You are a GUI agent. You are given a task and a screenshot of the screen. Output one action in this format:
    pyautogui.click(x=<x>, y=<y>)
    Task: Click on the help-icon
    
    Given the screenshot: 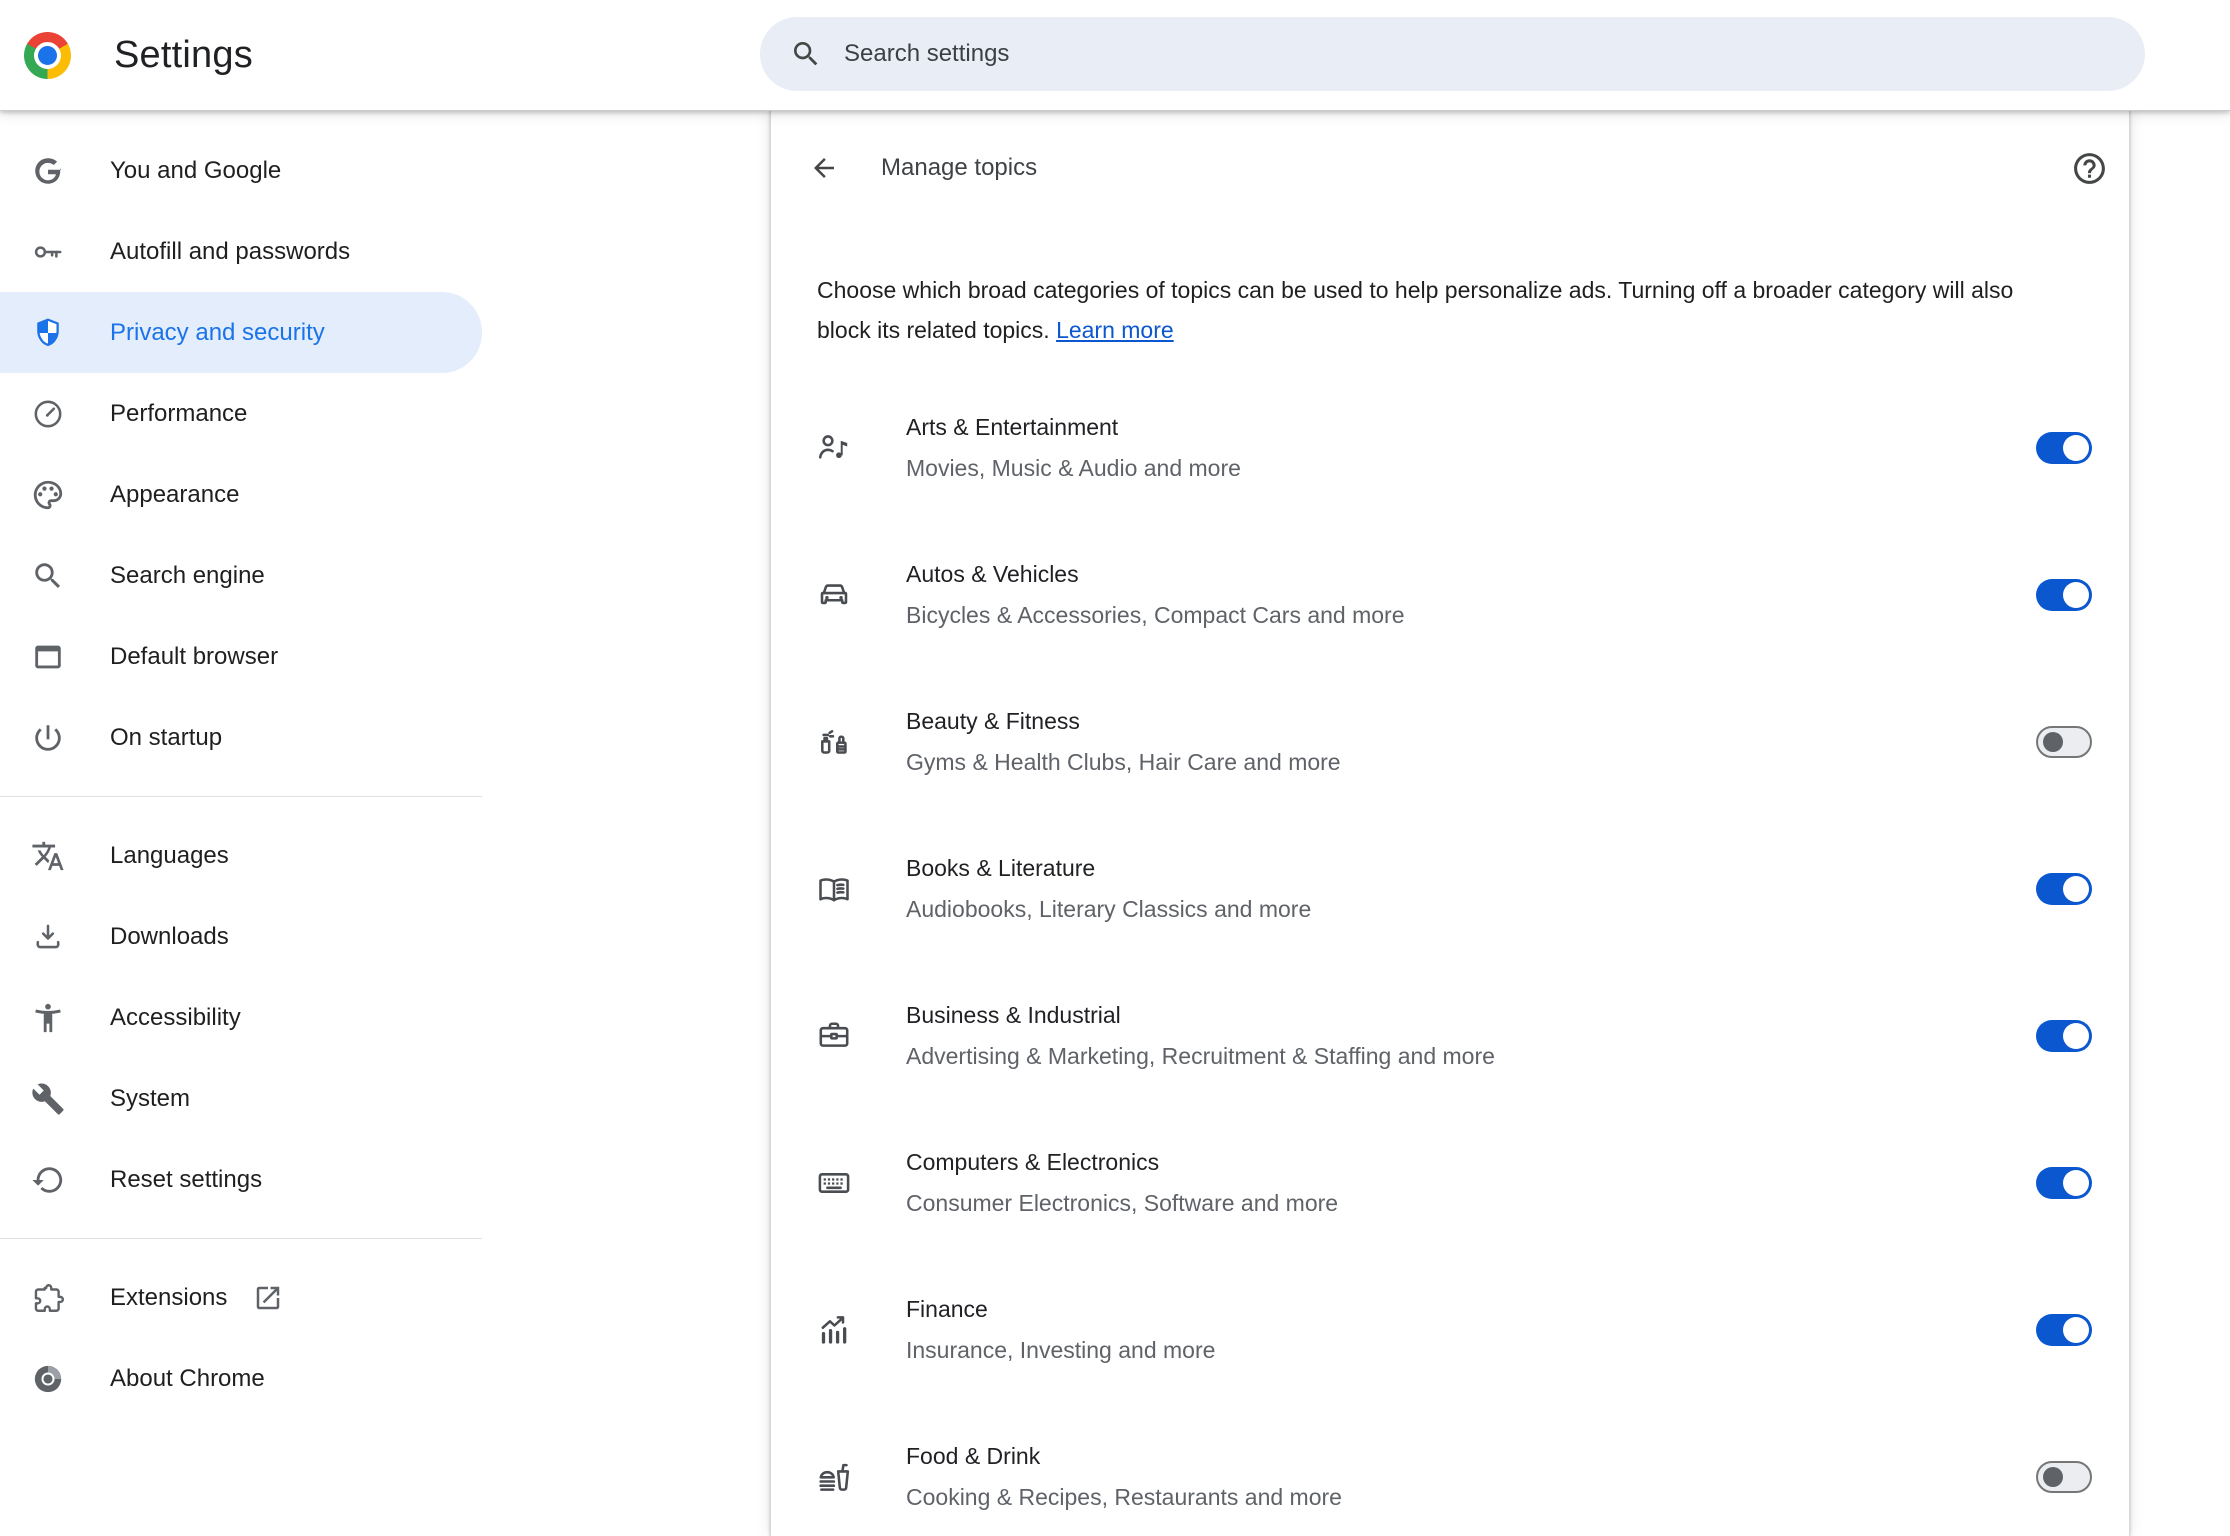 What is the action you would take?
    pyautogui.click(x=2089, y=168)
    